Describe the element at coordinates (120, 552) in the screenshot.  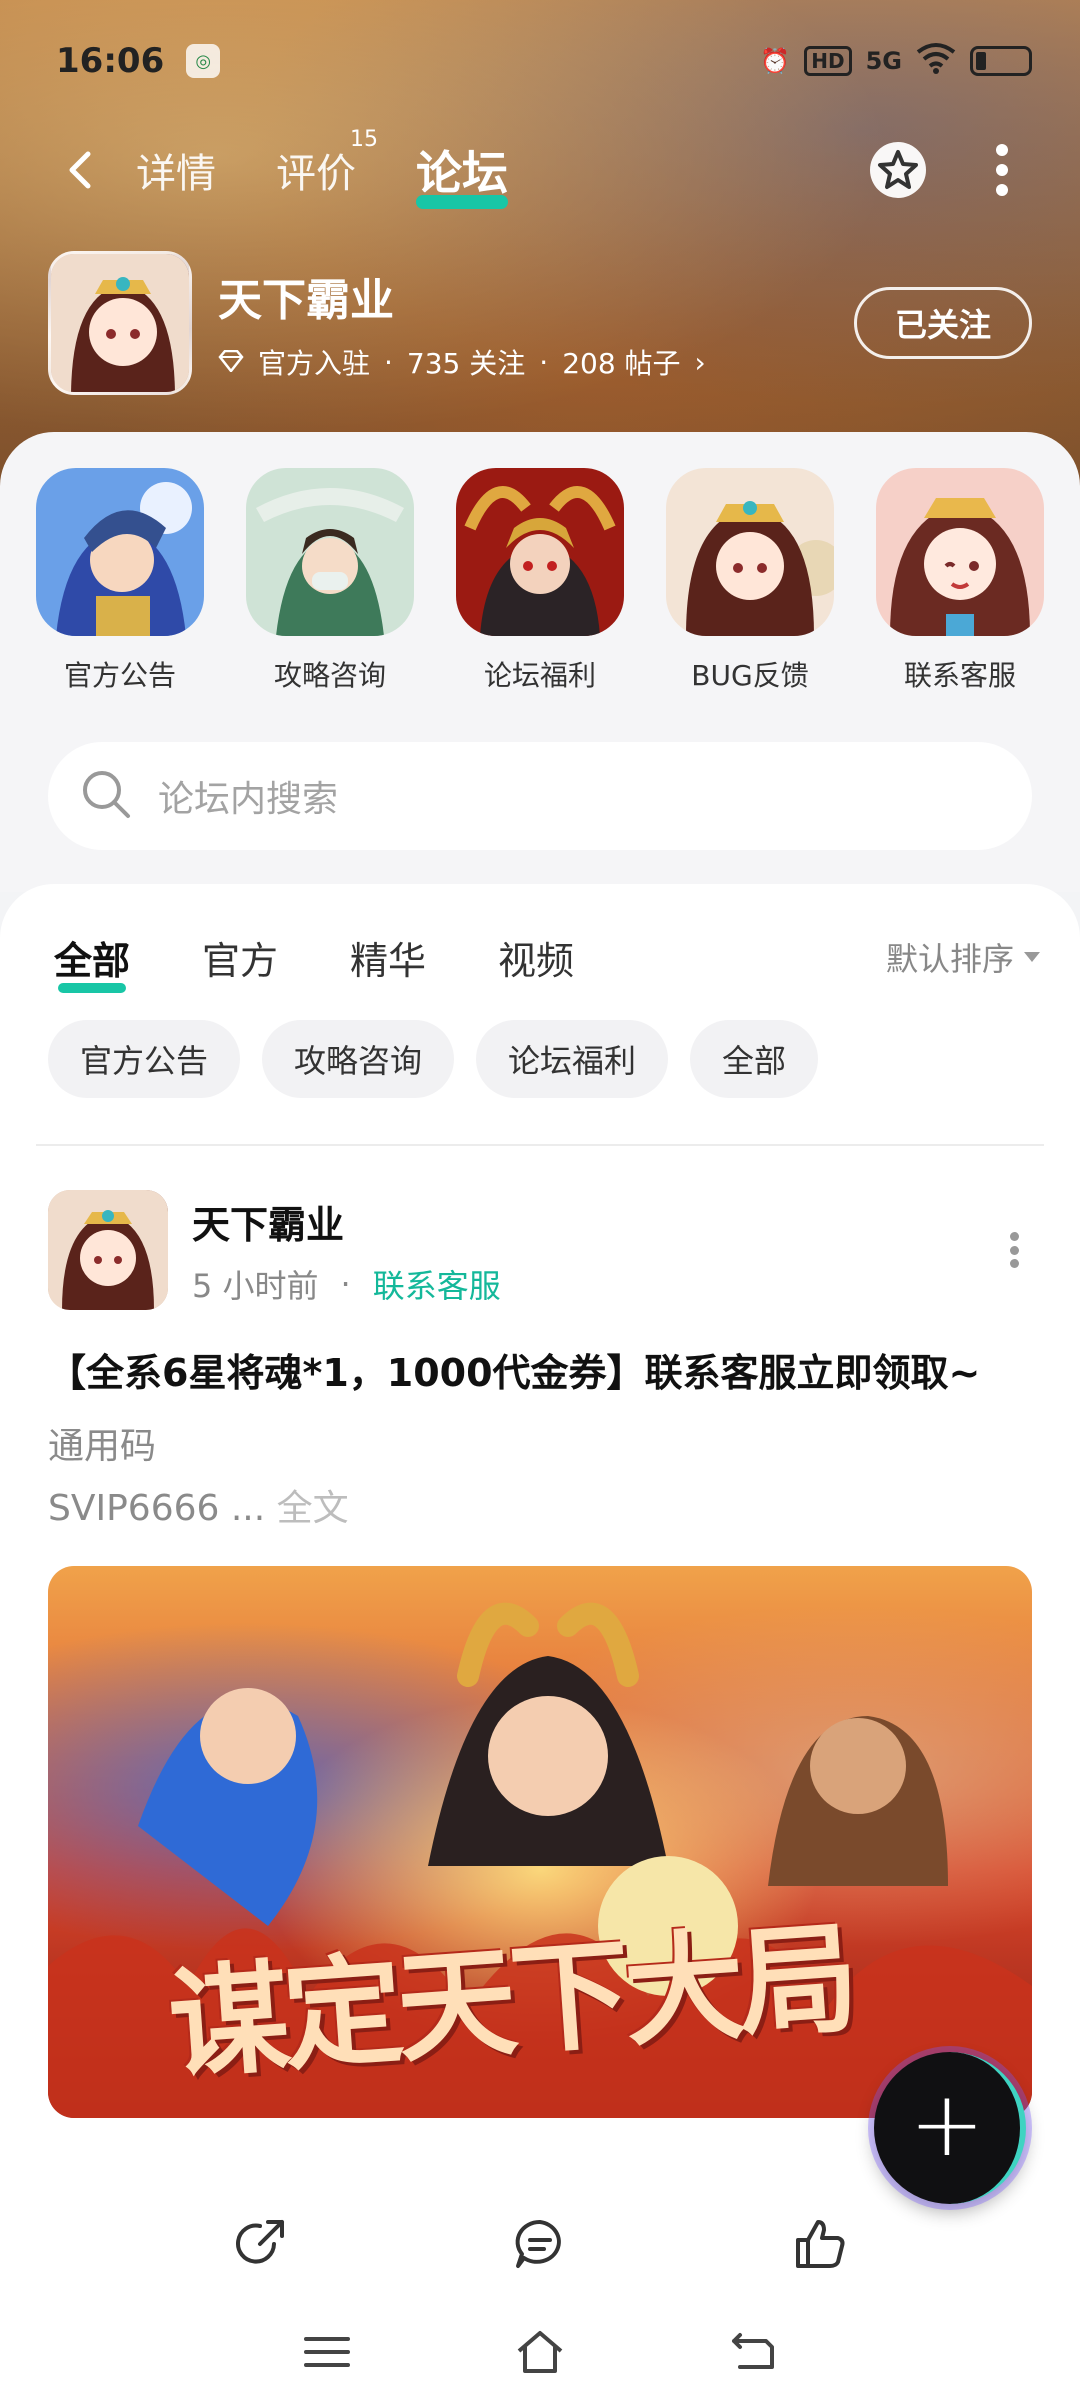
I see `announcement-image` at that location.